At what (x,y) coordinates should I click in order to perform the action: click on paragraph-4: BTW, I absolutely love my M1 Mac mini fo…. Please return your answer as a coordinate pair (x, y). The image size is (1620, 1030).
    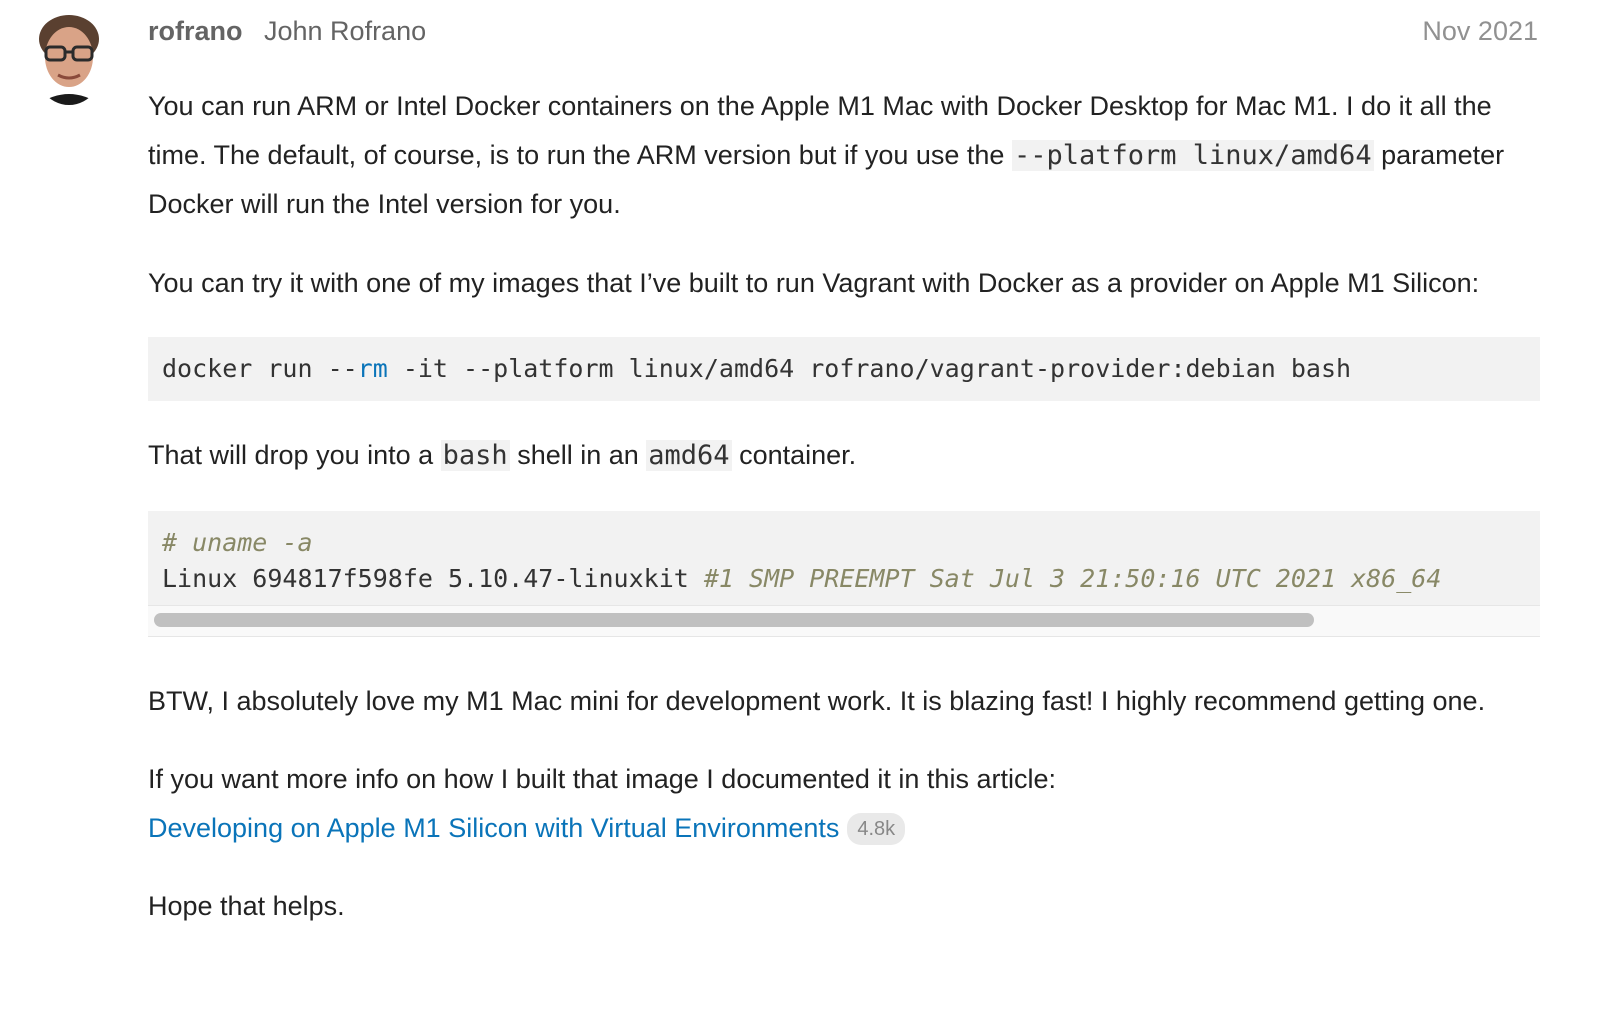
    Looking at the image, I should click on (817, 700).